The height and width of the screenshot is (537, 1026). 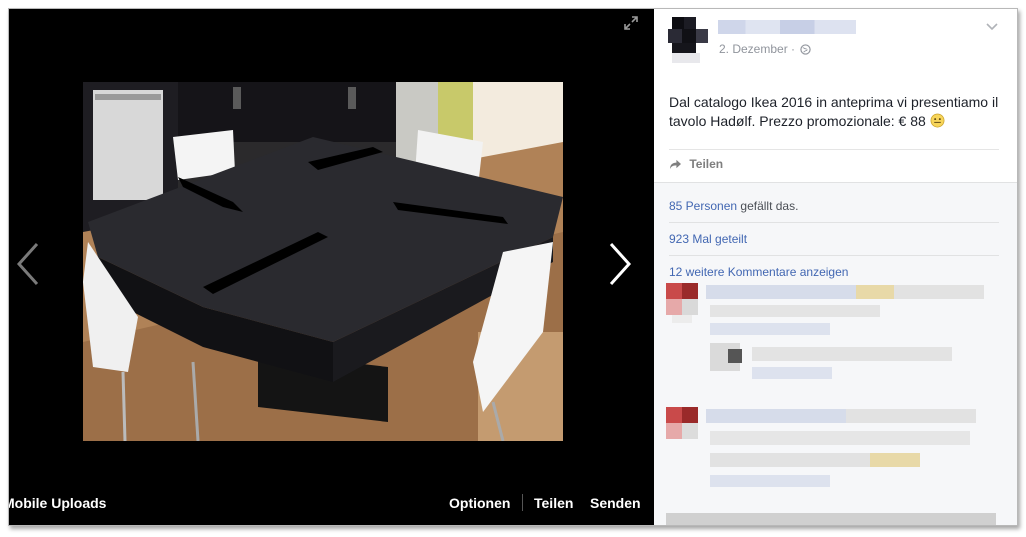 I want to click on more-comments-link: 12 weitere Kommentare anzeigen, so click(x=758, y=272).